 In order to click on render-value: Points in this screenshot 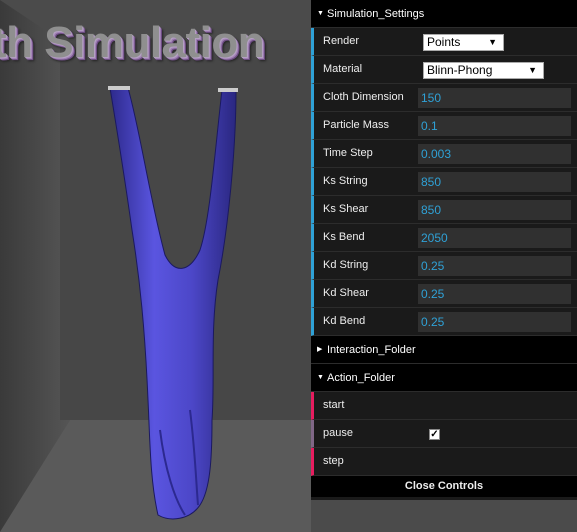, I will do `click(444, 42)`.